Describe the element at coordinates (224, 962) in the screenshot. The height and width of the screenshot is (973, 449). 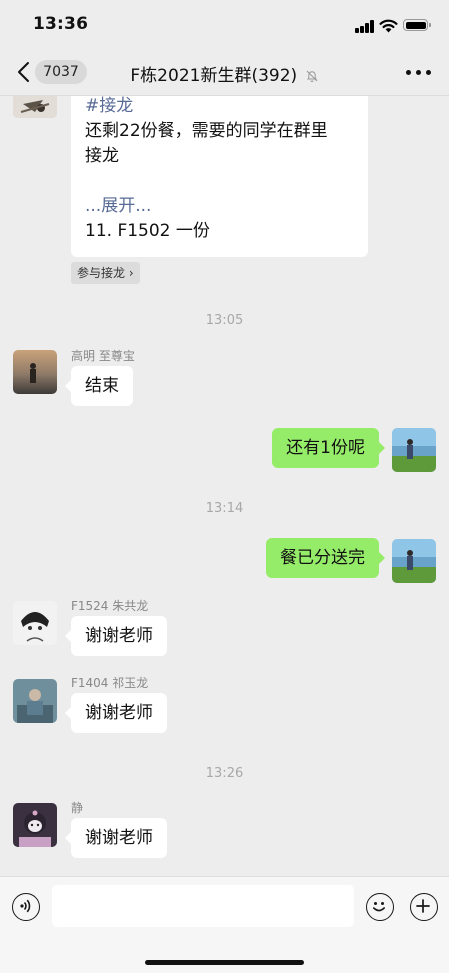
I see `home-indicator` at that location.